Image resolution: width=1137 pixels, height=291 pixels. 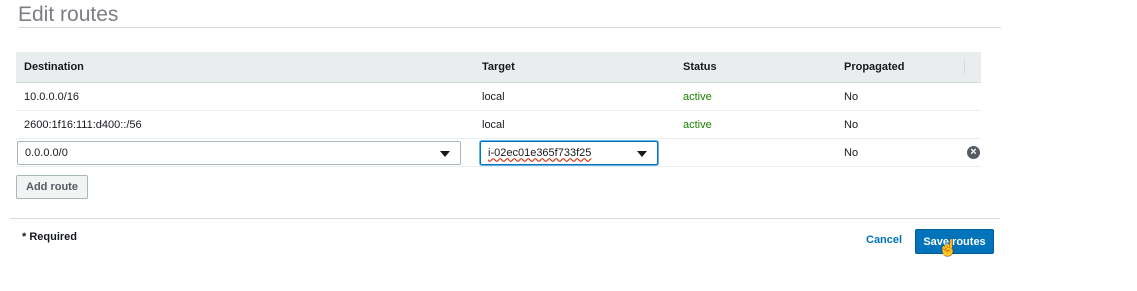 I want to click on header-actions, so click(x=968, y=67).